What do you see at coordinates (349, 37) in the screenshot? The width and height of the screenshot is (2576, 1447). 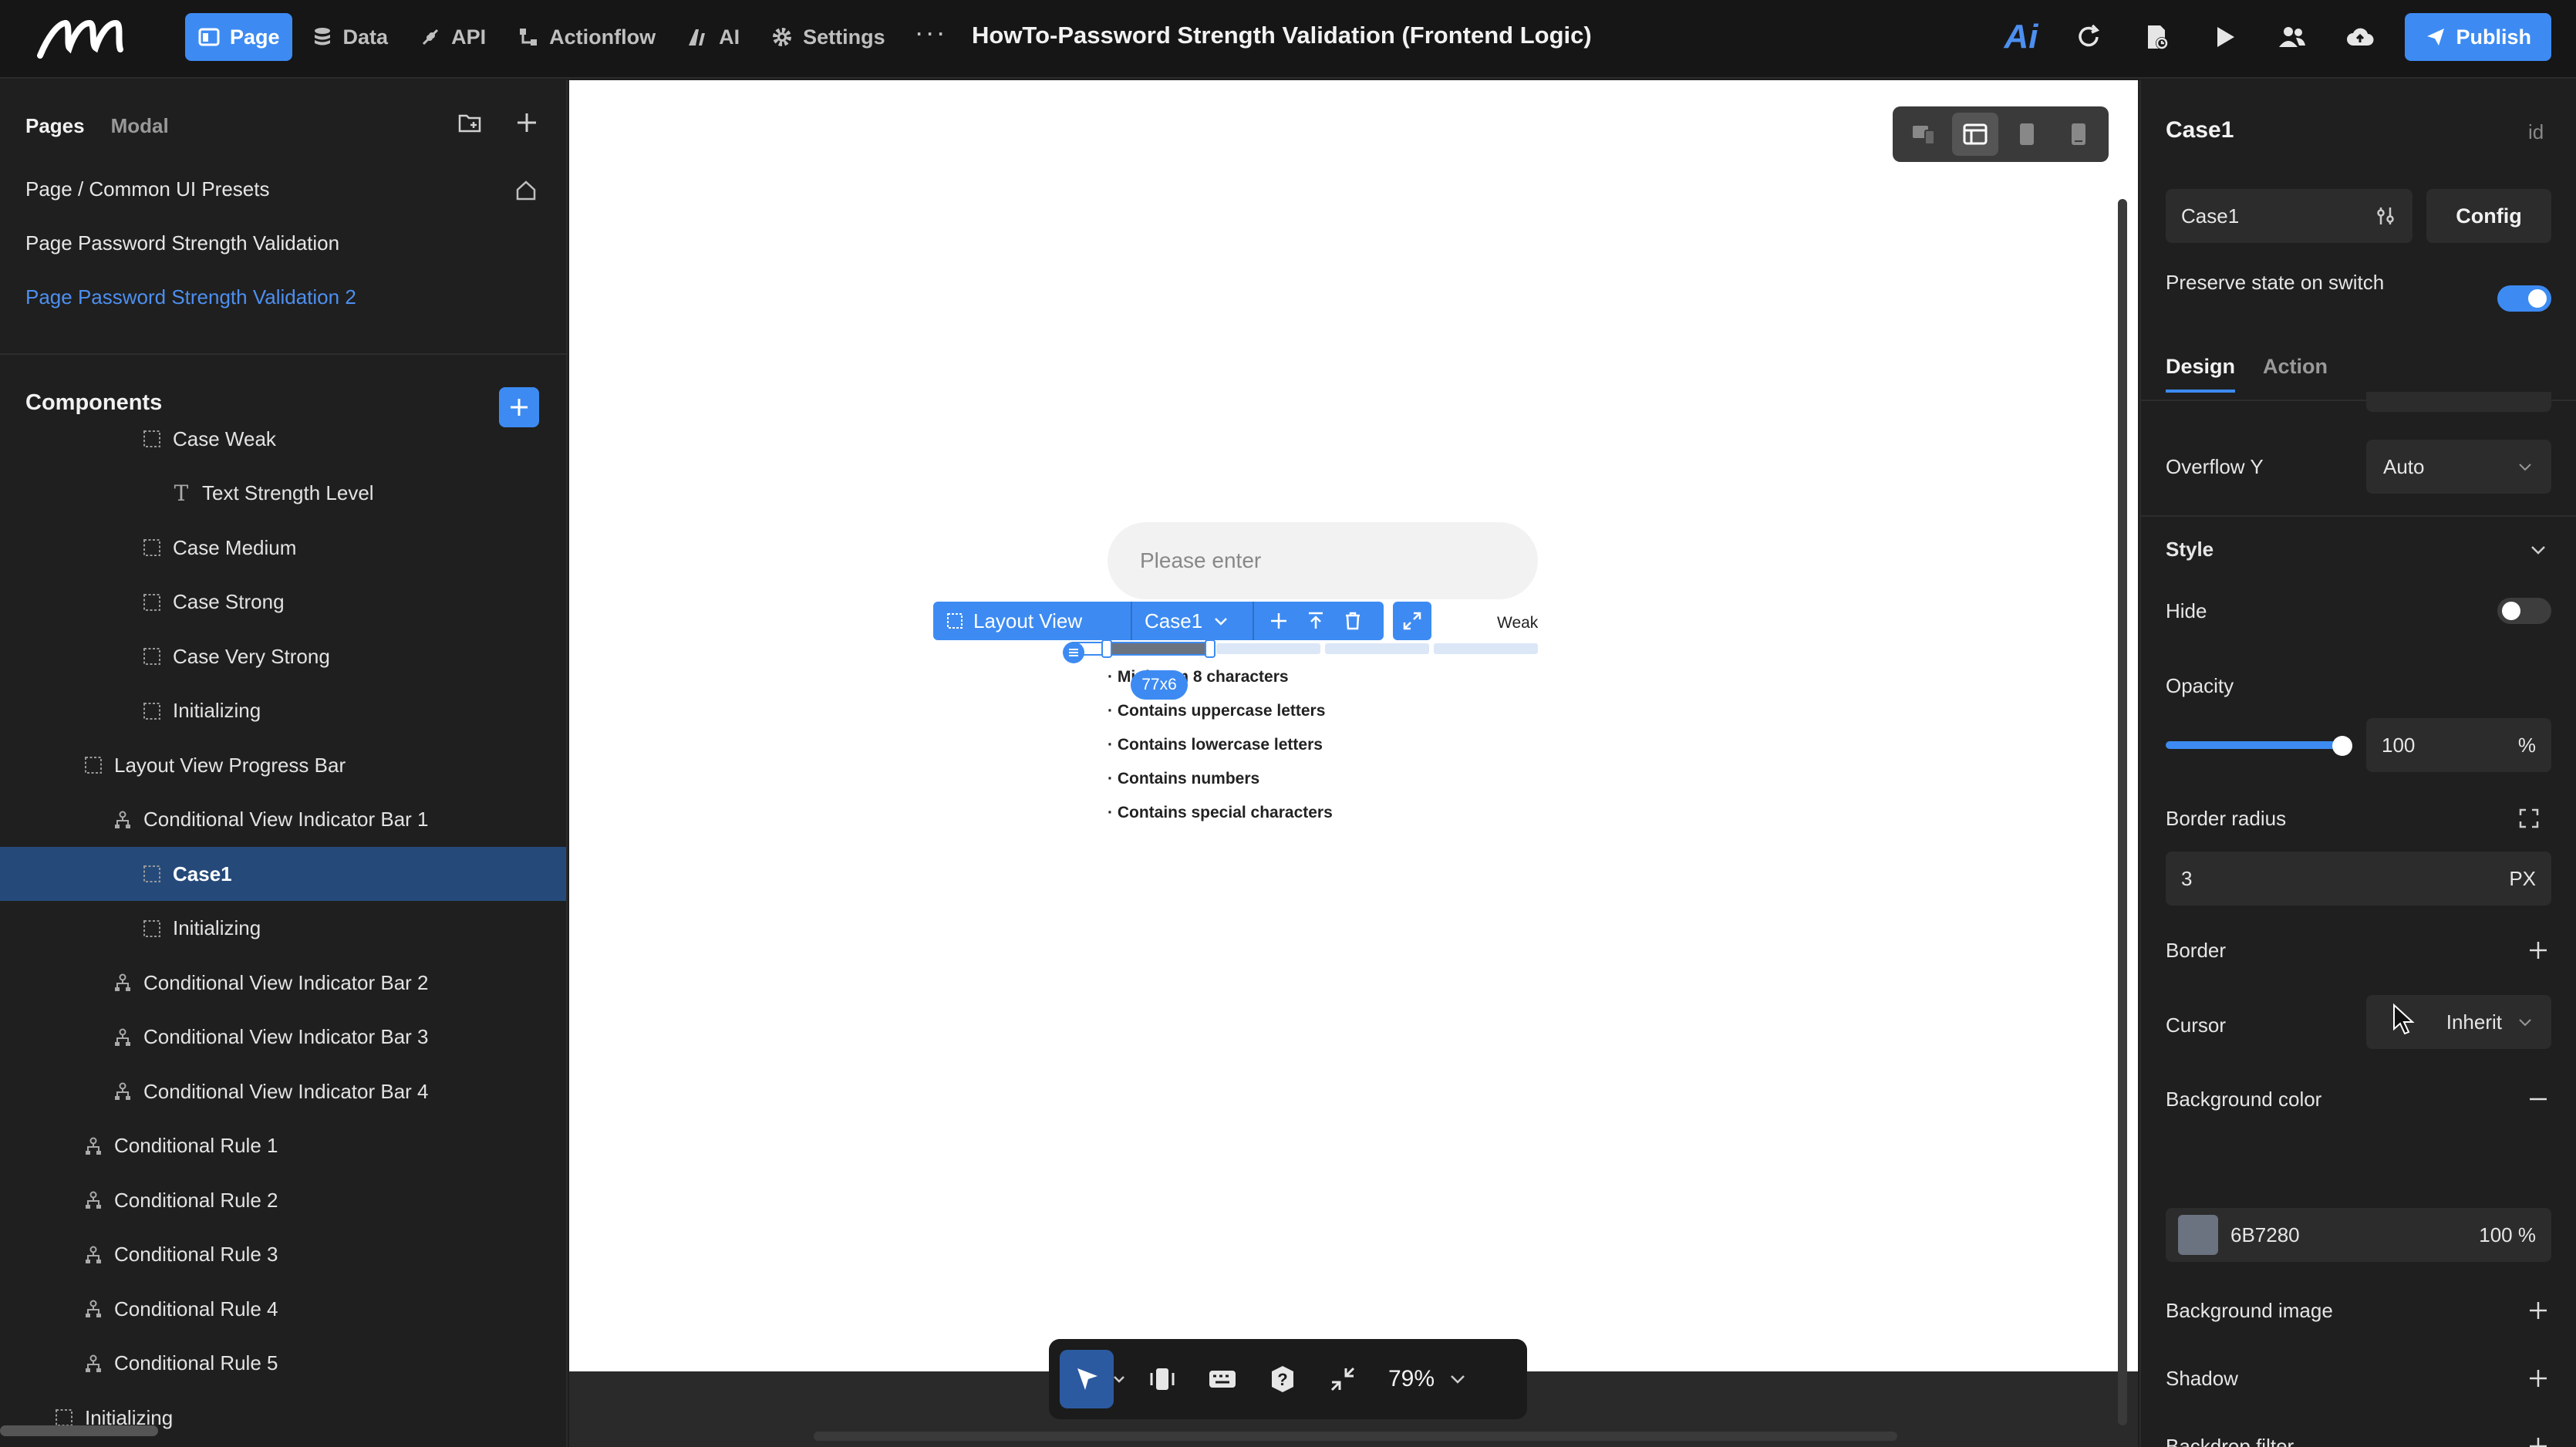 I see `nav-data: Data` at bounding box center [349, 37].